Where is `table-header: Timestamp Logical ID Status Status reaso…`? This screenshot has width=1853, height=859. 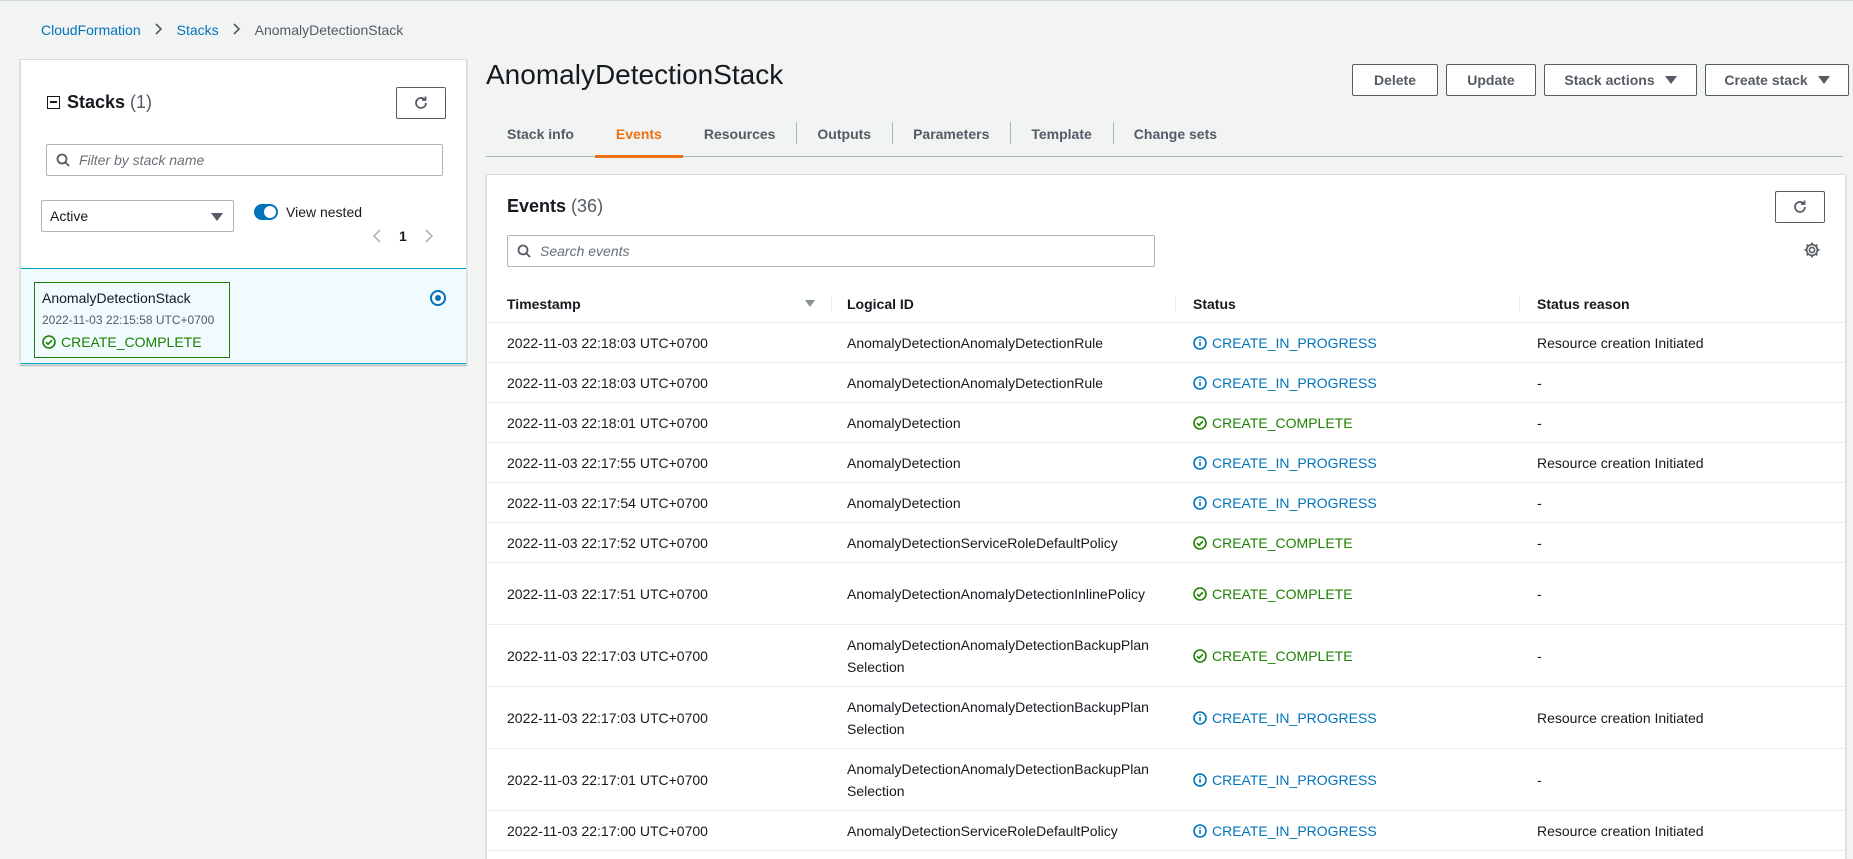
table-header: Timestamp Logical ID Status Status reaso… is located at coordinates (1166, 304).